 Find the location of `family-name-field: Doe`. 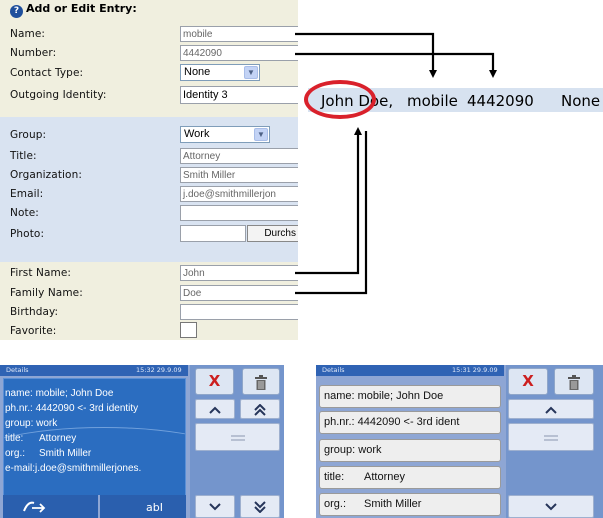

family-name-field: Doe is located at coordinates (239, 293).